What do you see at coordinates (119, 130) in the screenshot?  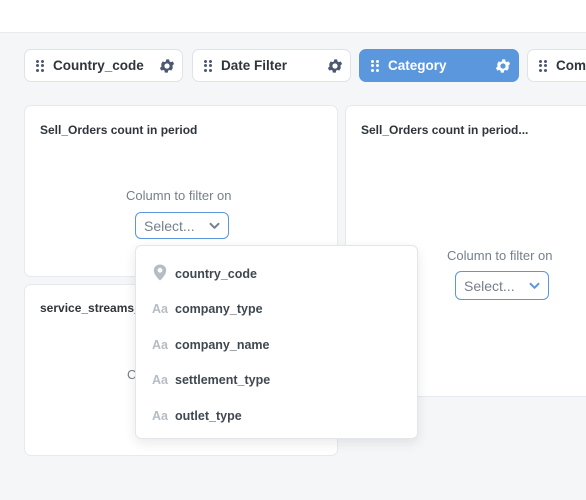 I see `card-title: Sell_Orders count in period` at bounding box center [119, 130].